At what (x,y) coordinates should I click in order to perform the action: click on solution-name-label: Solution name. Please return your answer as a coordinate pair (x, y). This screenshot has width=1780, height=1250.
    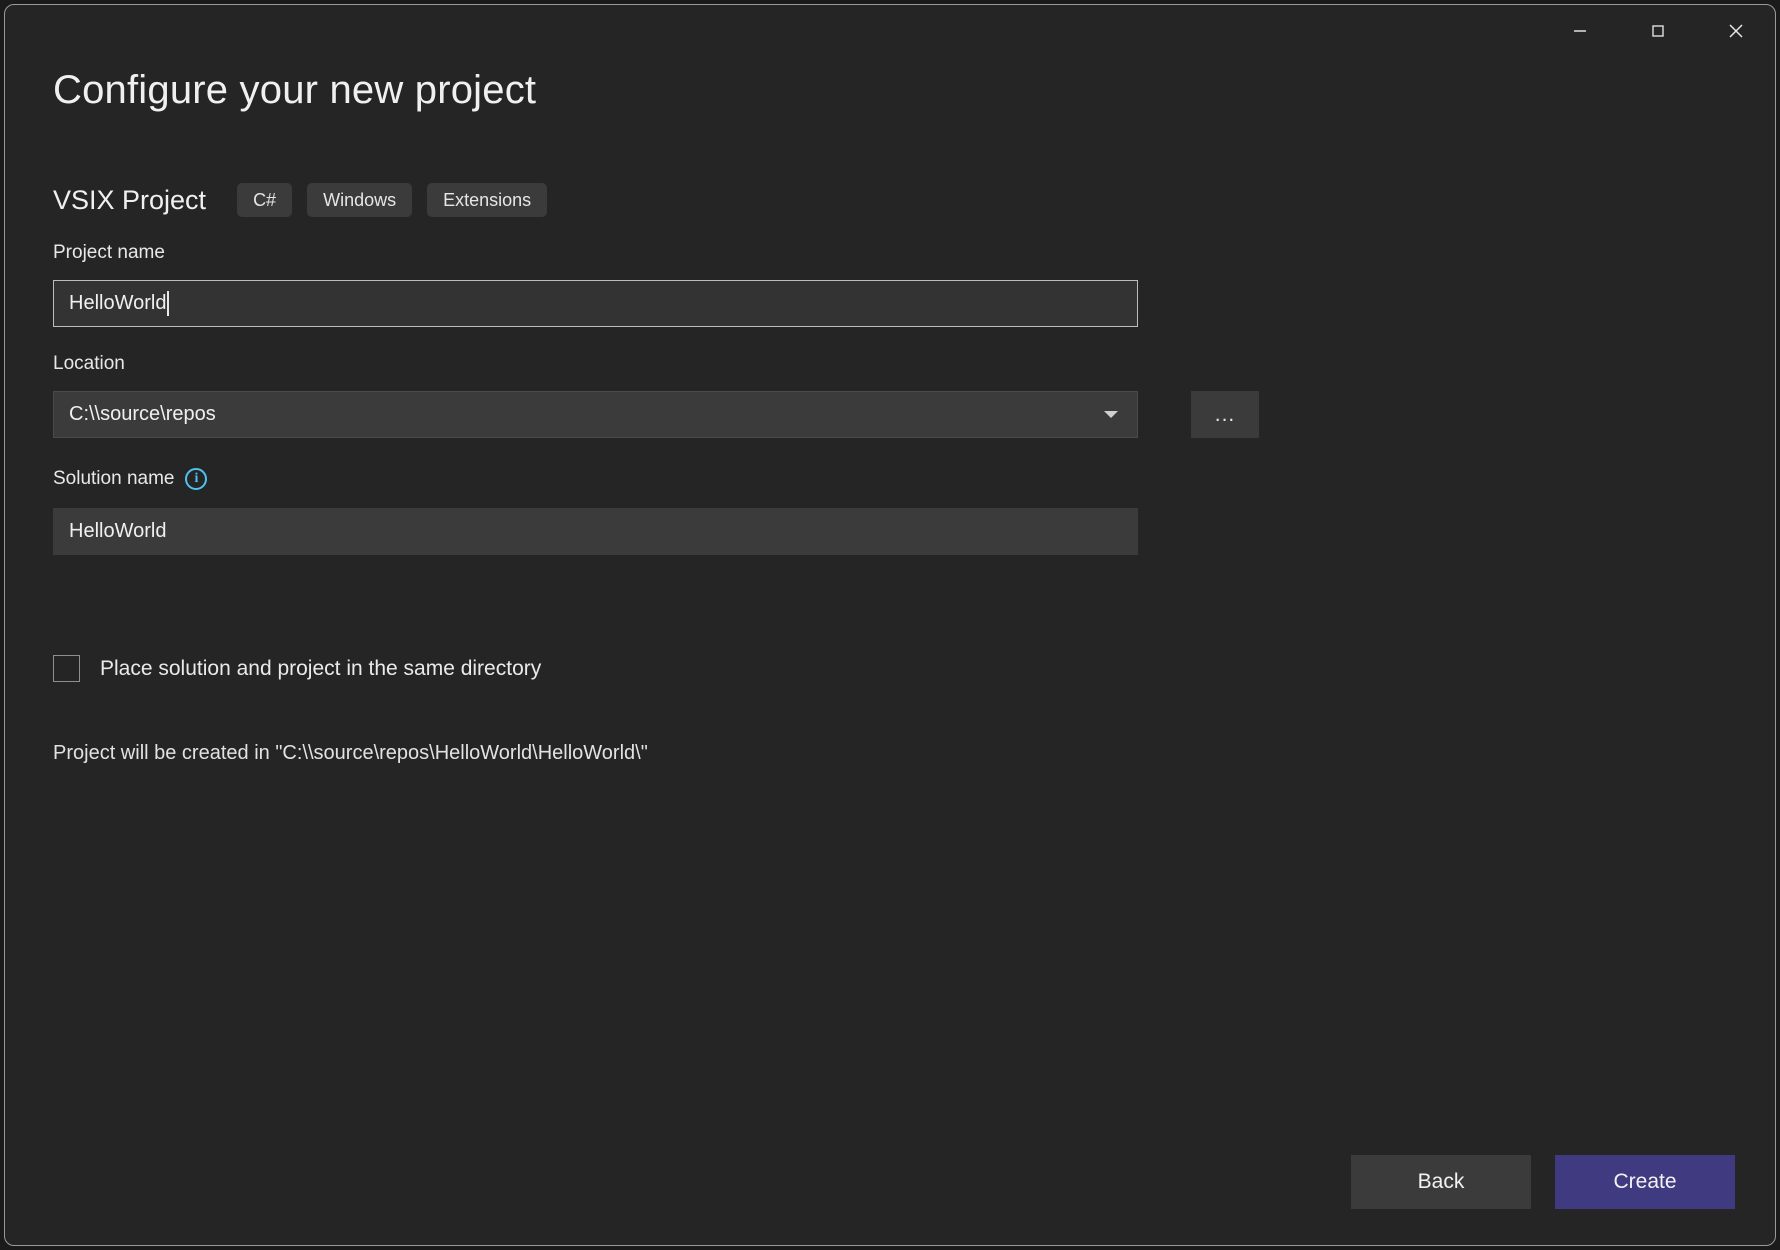
    Looking at the image, I should click on (114, 478).